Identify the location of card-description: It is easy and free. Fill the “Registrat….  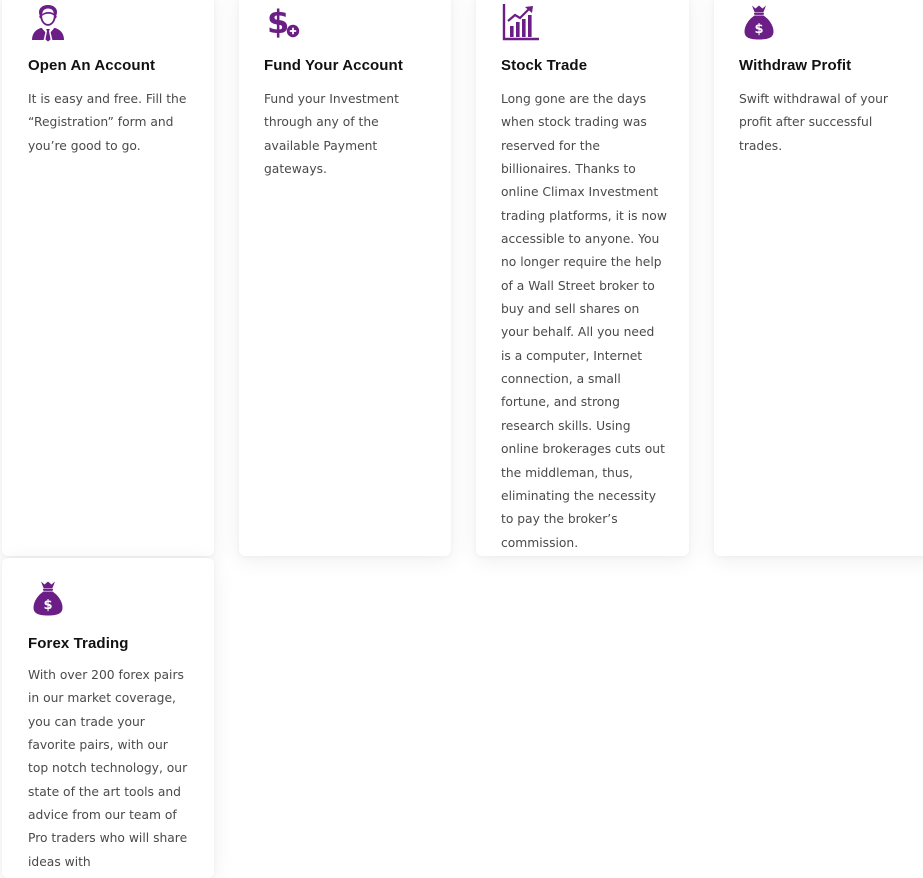
(107, 122).